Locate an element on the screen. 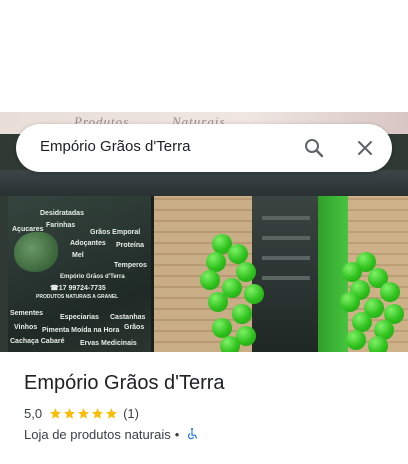  search-input: Empório Grãos d'Terra is located at coordinates (115, 146).